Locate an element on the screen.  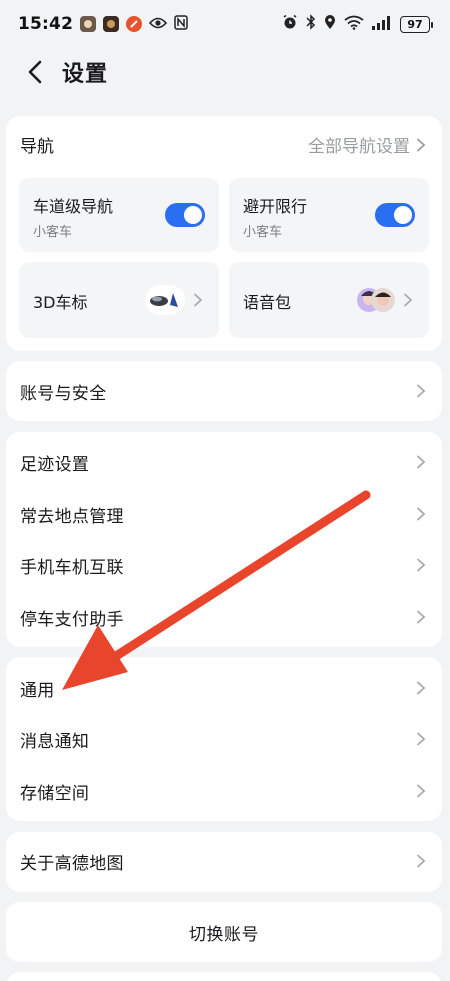
row-phone-car-link: 手机车机互联 is located at coordinates (224, 565).